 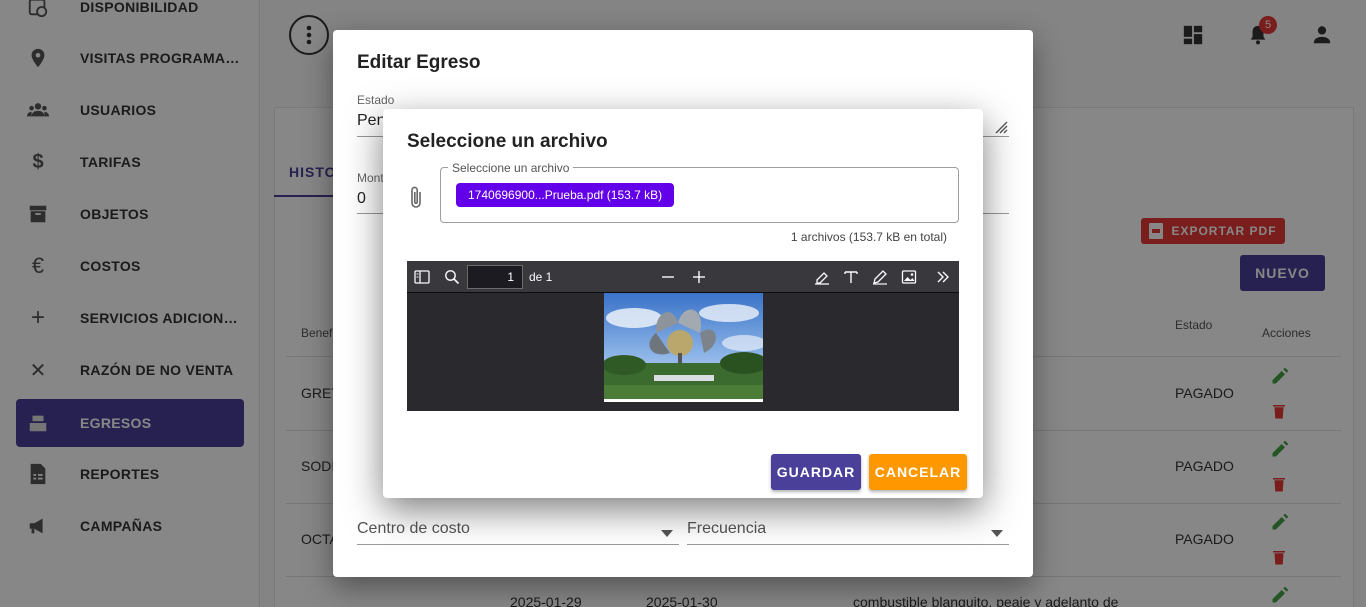 I want to click on estado-field: Pen, so click(x=371, y=121).